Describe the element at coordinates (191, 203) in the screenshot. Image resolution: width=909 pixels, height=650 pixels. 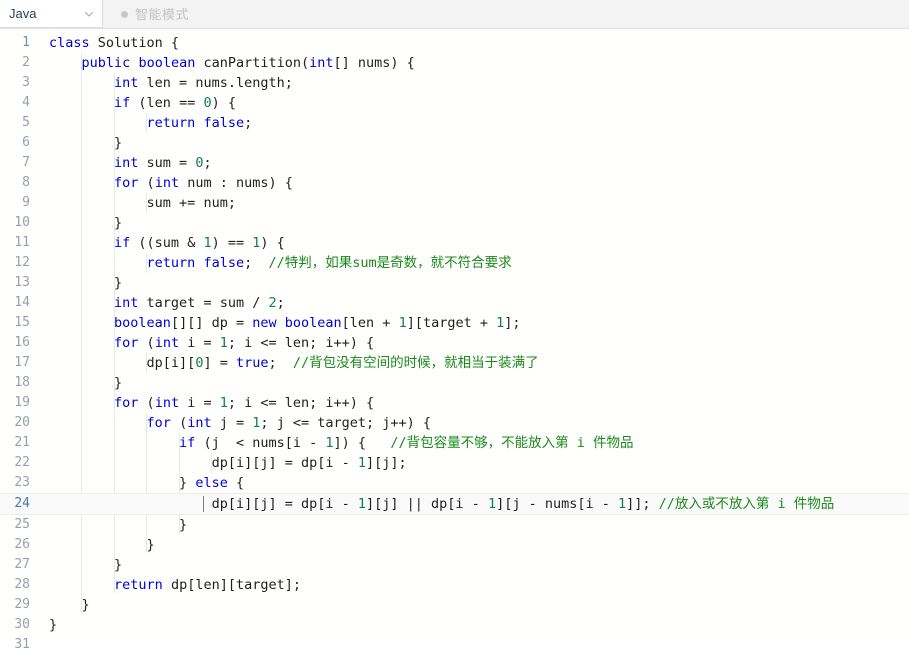
I see `code-token-pl: sum += num;` at that location.